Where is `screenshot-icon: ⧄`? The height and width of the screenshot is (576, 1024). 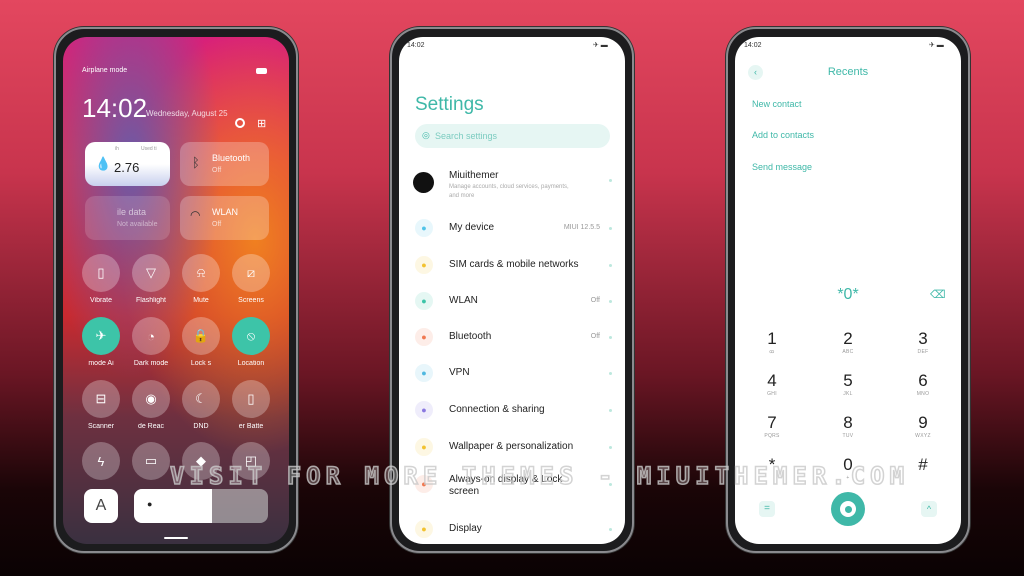
screenshot-icon: ⧄ is located at coordinates (251, 272).